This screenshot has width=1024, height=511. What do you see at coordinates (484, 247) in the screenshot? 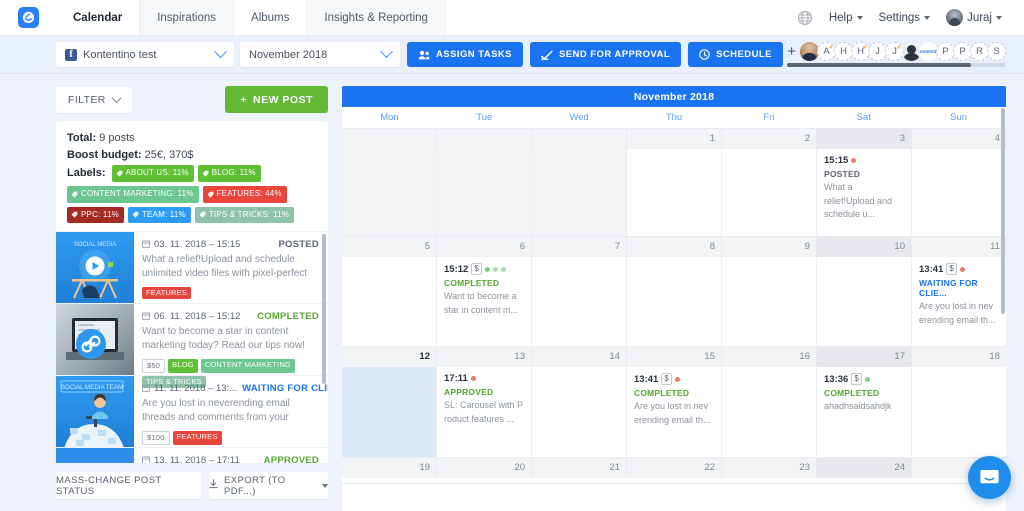
I see `day-number: 6` at bounding box center [484, 247].